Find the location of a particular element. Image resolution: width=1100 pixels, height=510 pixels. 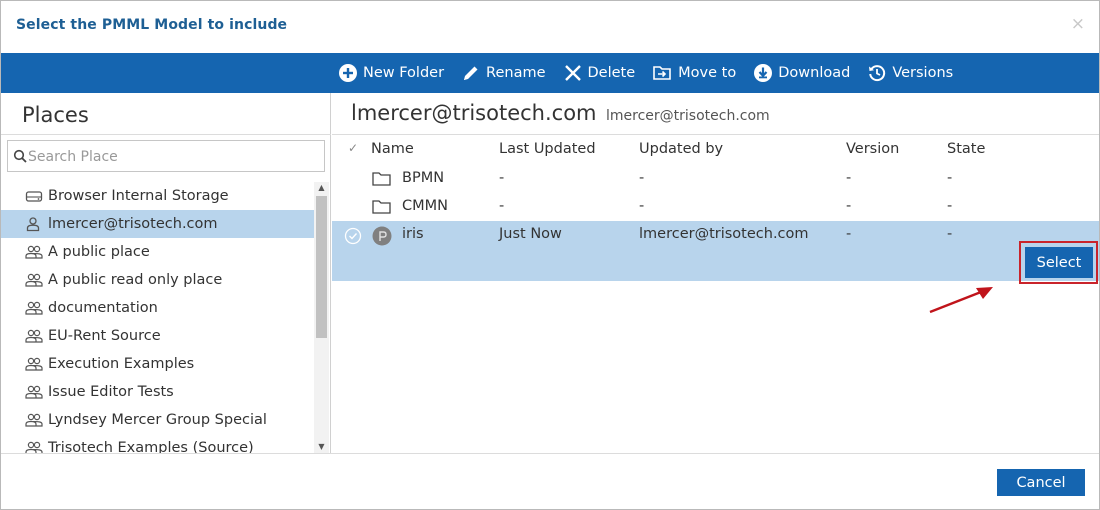

row-name: iris is located at coordinates (413, 234).